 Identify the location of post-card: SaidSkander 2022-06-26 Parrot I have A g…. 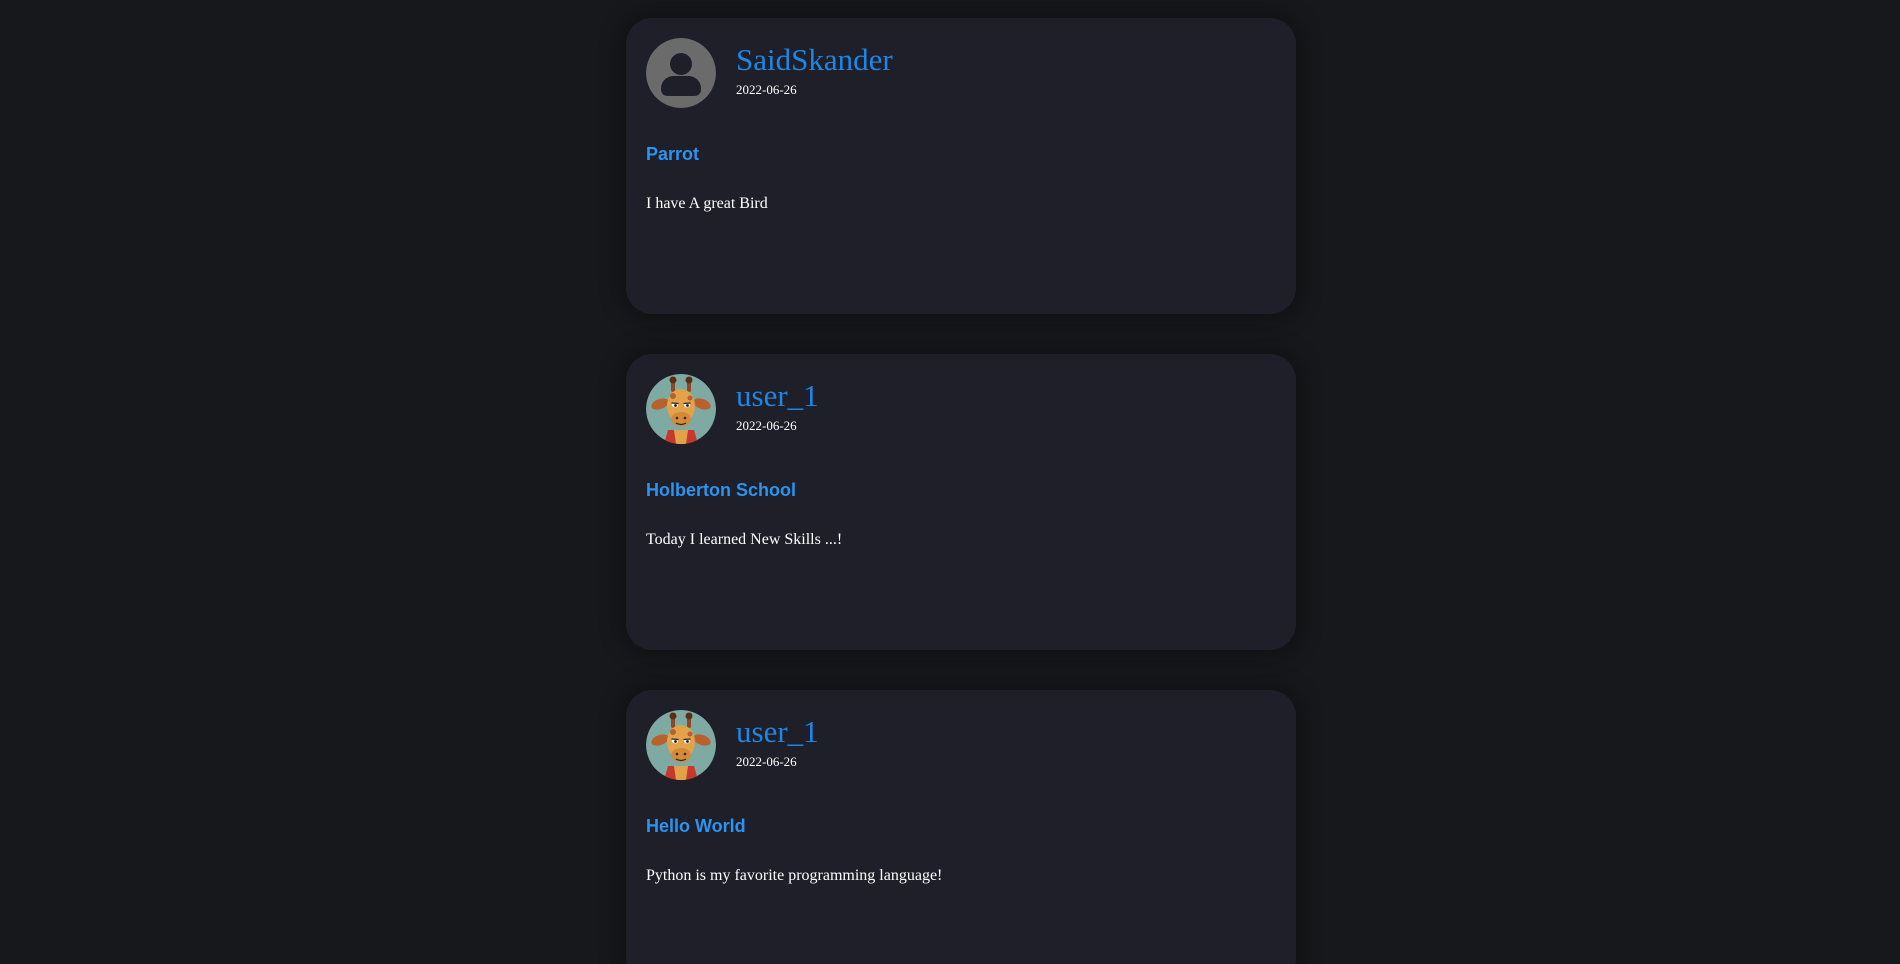
(961, 166).